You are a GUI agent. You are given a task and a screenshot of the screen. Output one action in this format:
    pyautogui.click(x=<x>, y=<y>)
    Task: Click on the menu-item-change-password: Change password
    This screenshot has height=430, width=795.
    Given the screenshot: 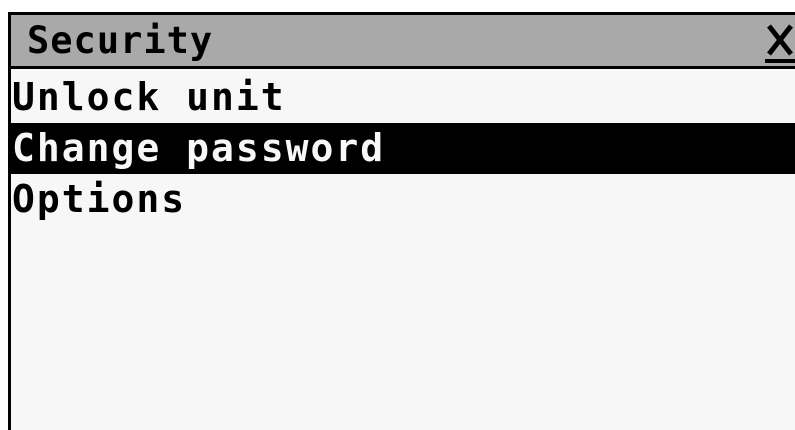 What is the action you would take?
    pyautogui.click(x=403, y=148)
    